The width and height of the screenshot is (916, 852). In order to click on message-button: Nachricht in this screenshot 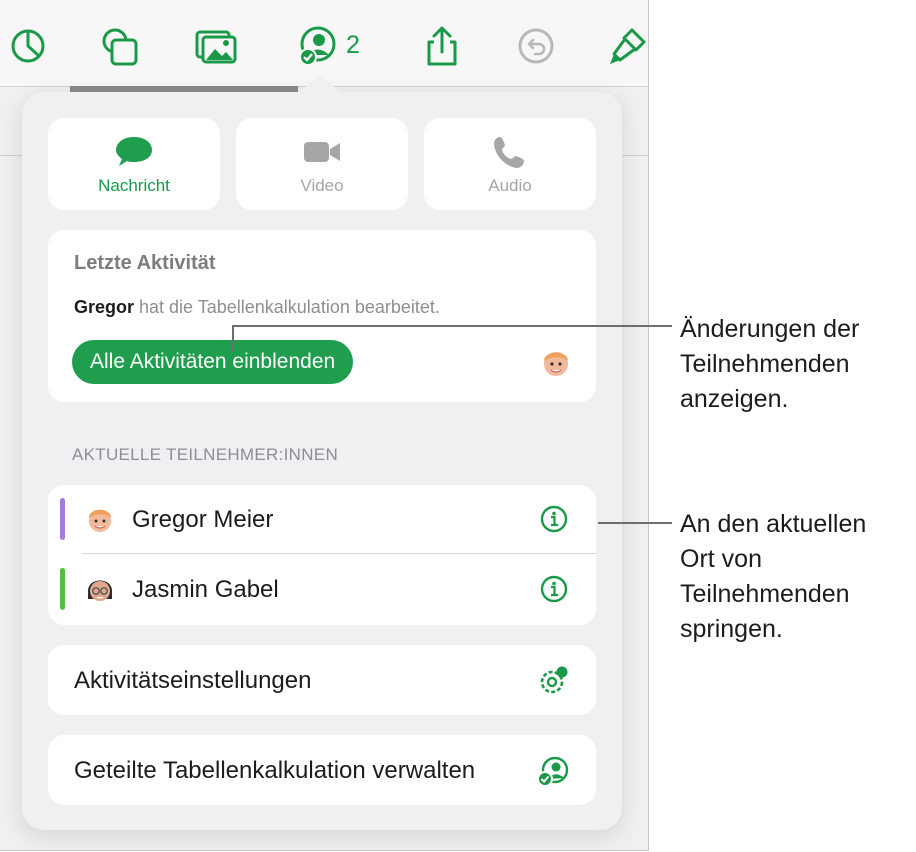, I will do `click(134, 164)`.